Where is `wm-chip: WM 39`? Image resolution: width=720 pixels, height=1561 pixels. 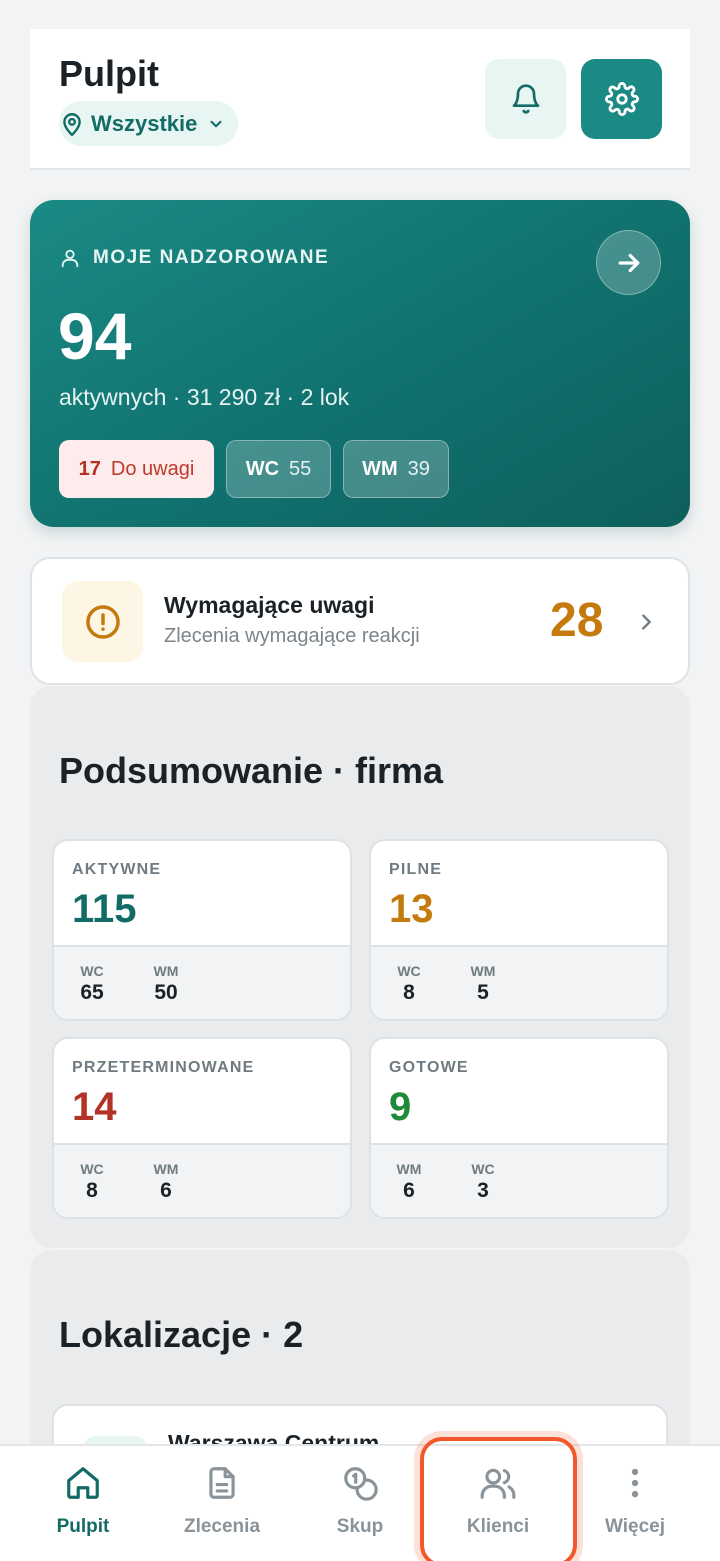
wm-chip: WM 39 is located at coordinates (396, 469).